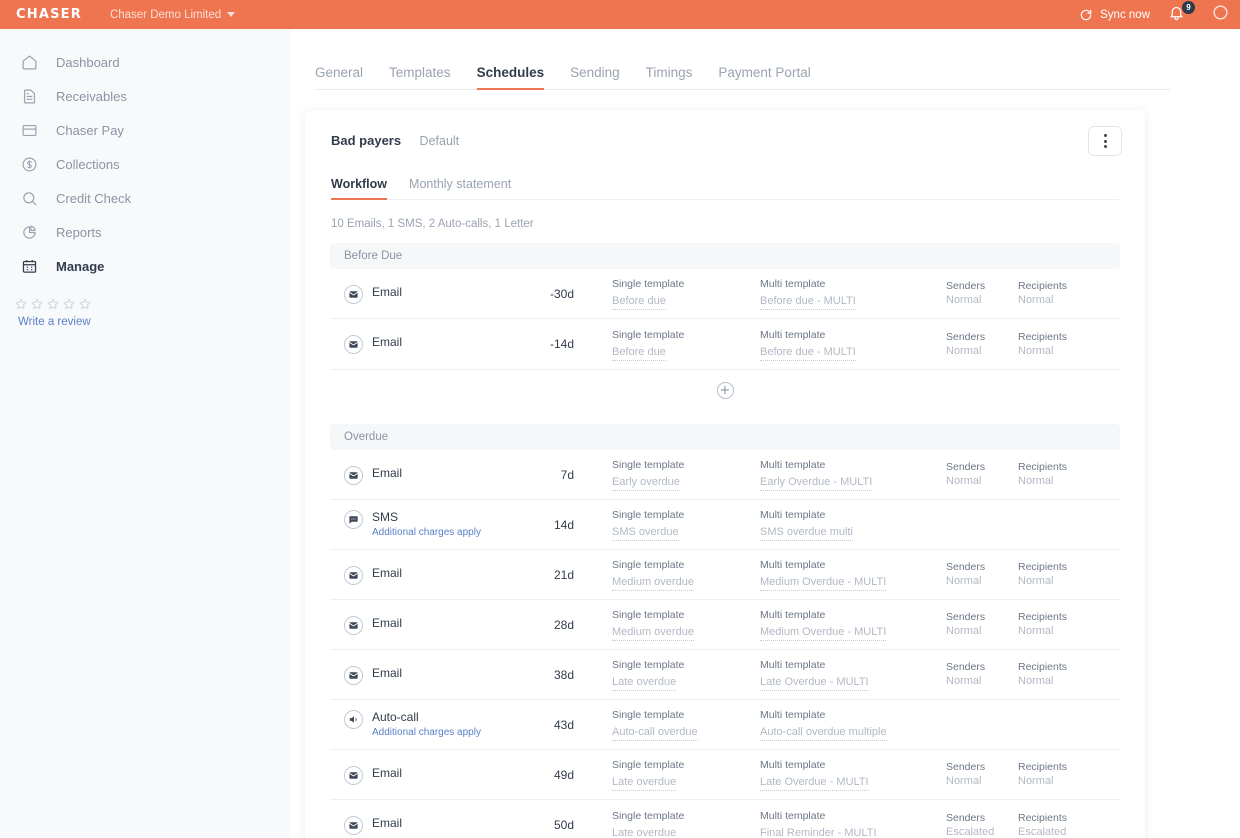 This screenshot has width=1240, height=838. Describe the element at coordinates (1114, 15) in the screenshot. I see `sync-now-button: Sync now` at that location.